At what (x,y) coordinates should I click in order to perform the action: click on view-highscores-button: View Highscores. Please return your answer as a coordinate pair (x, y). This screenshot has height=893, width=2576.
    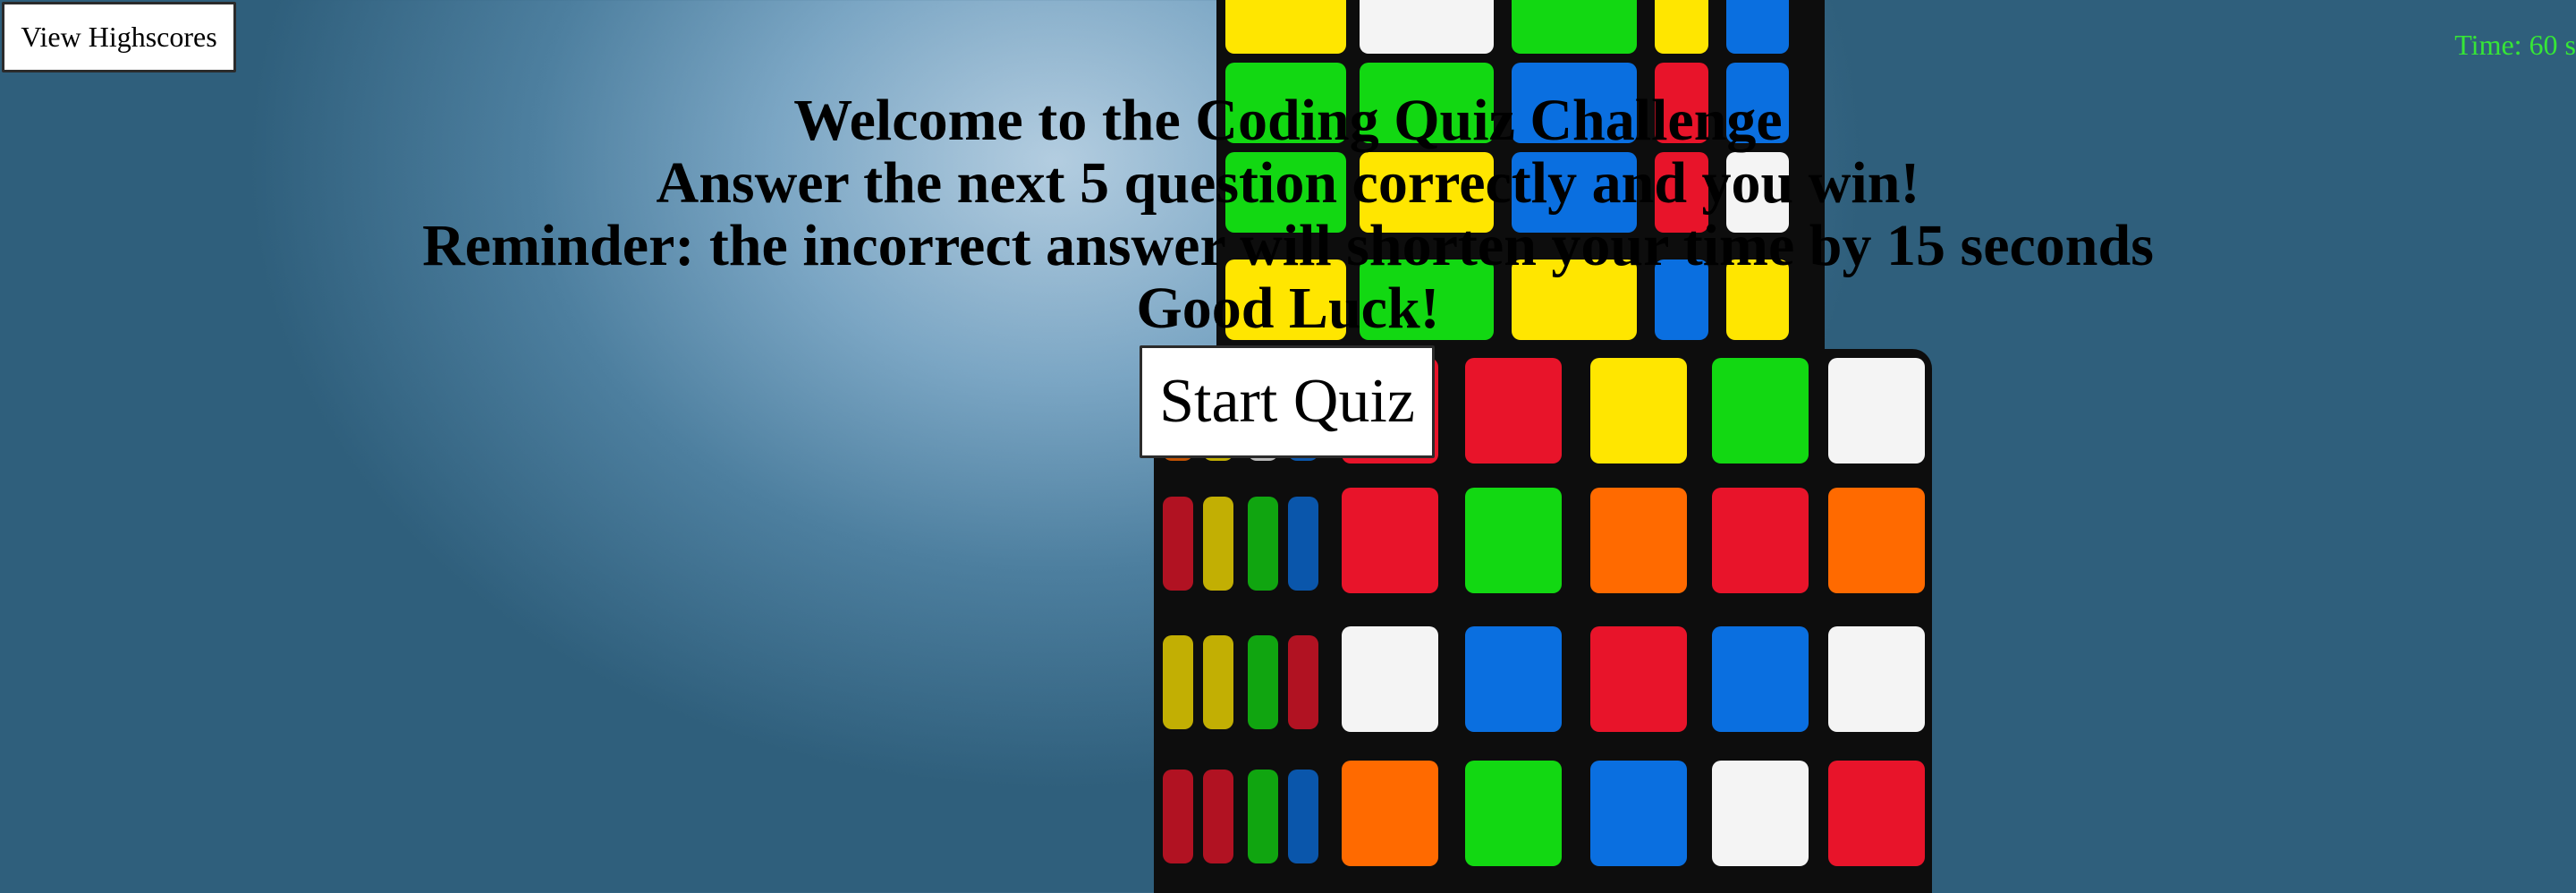
    Looking at the image, I should click on (119, 37).